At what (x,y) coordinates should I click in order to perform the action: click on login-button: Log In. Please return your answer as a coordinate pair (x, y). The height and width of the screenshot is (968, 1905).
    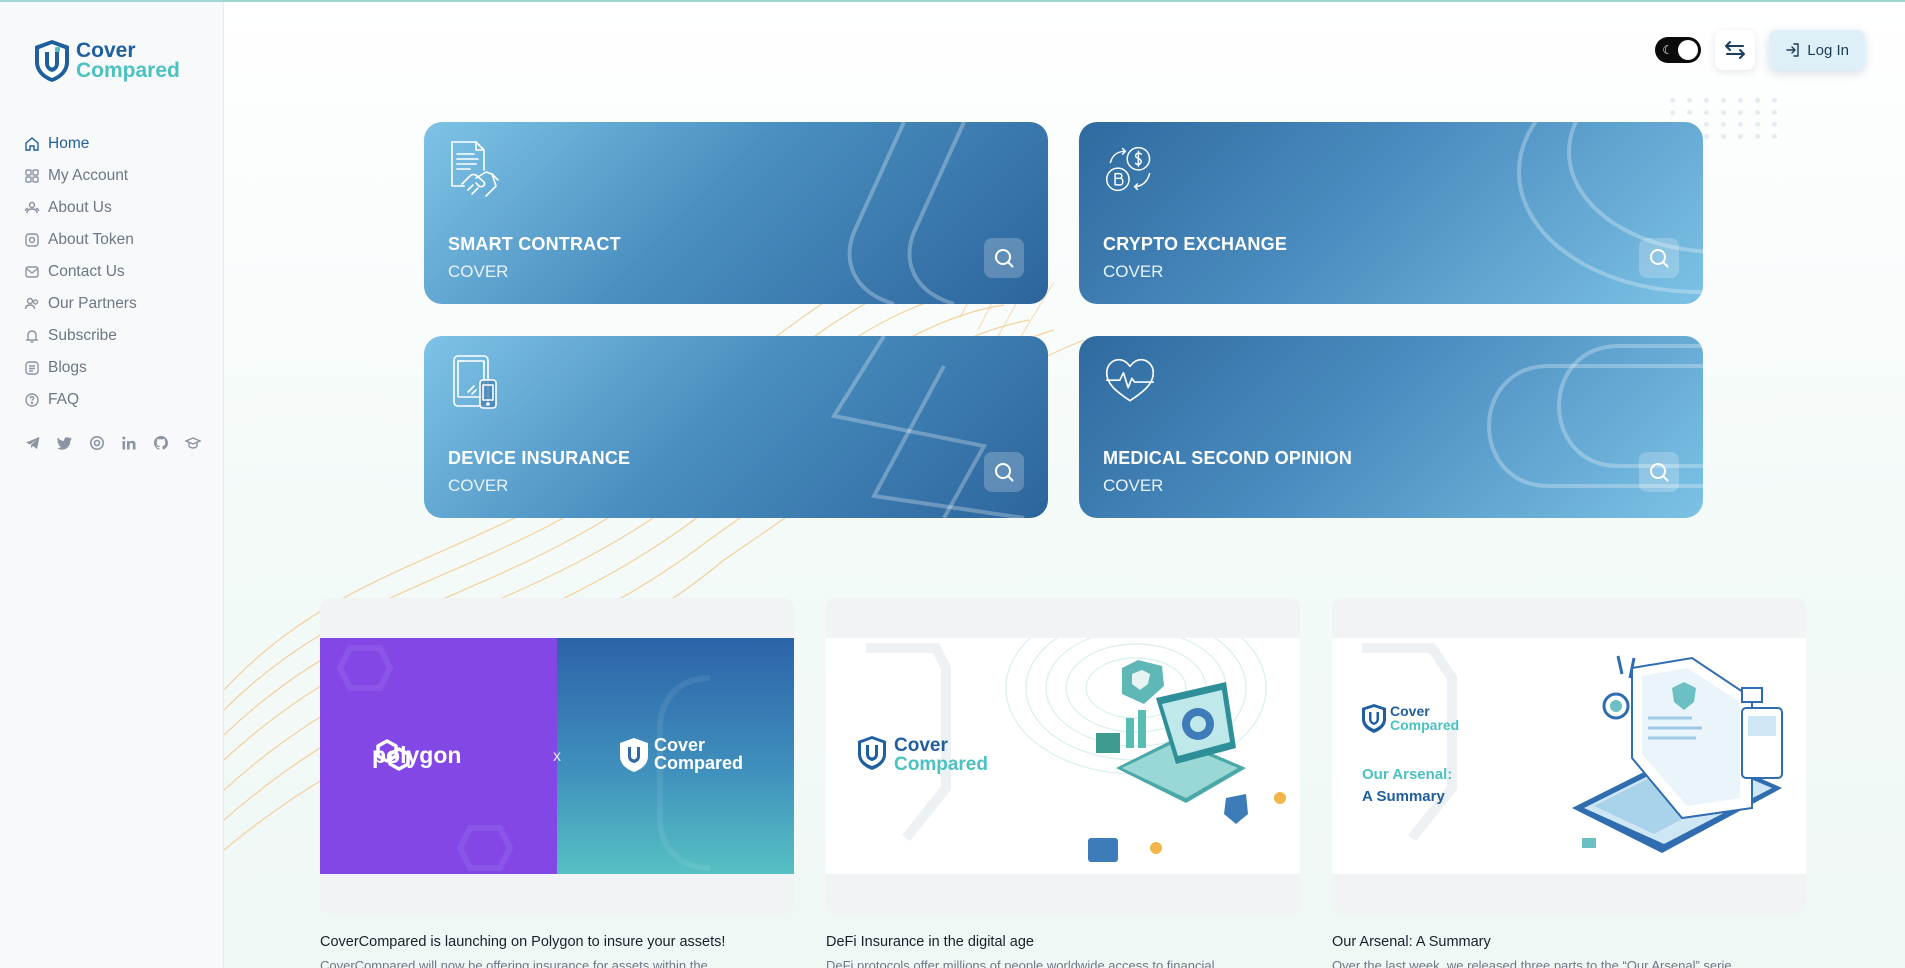
    Looking at the image, I should click on (1817, 50).